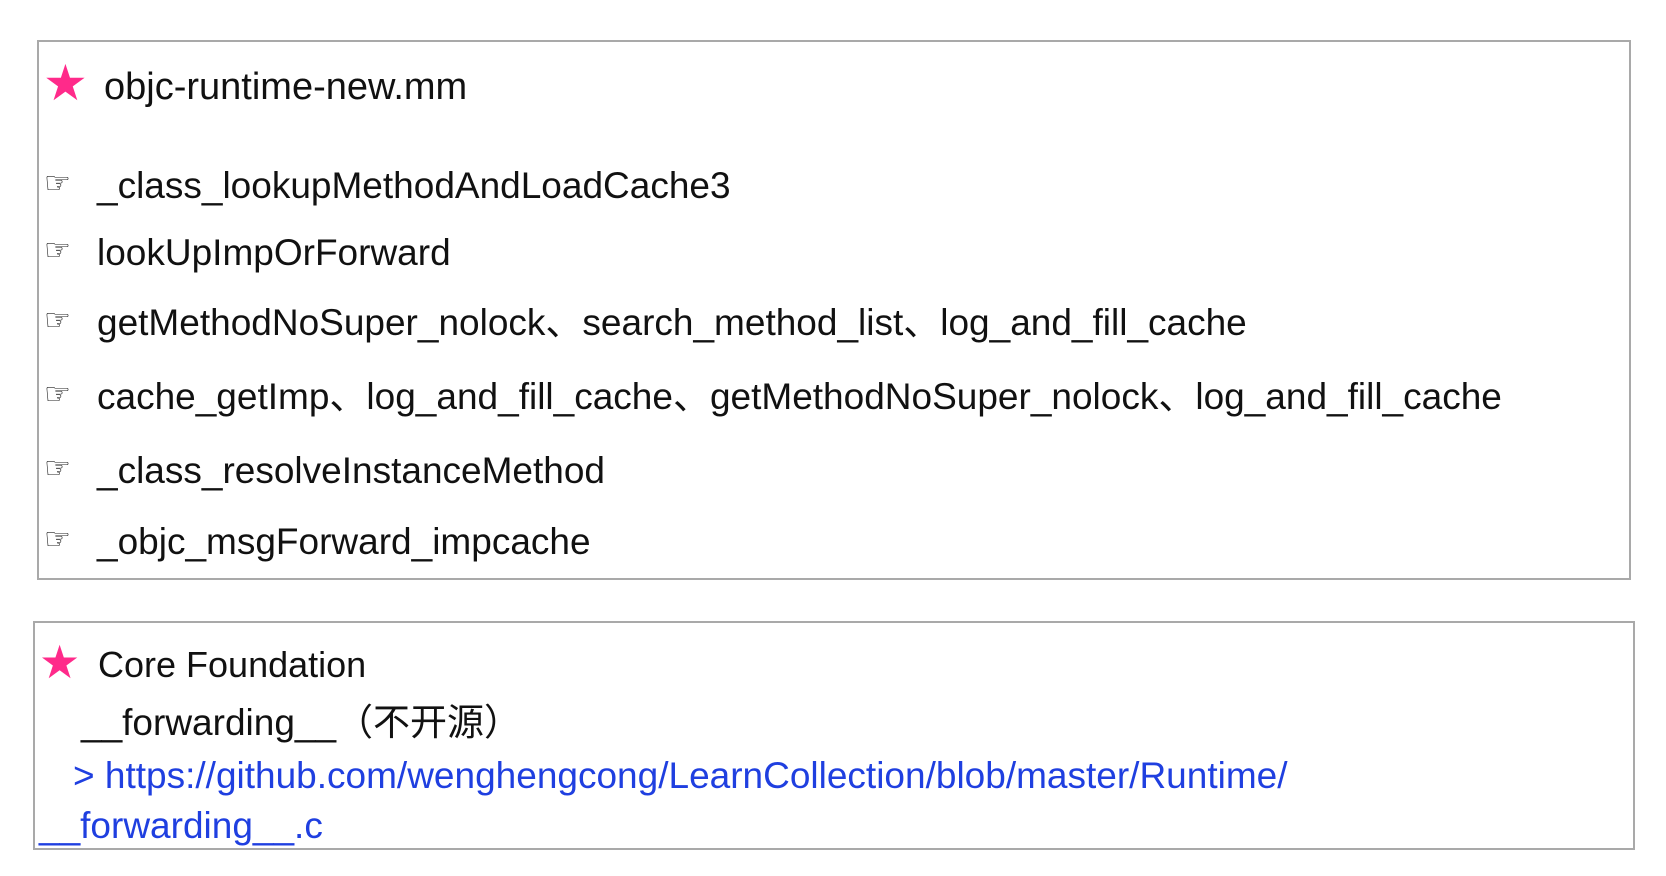 The width and height of the screenshot is (1666, 876). I want to click on list-item: _objc_msgForward_impcache, so click(344, 541).